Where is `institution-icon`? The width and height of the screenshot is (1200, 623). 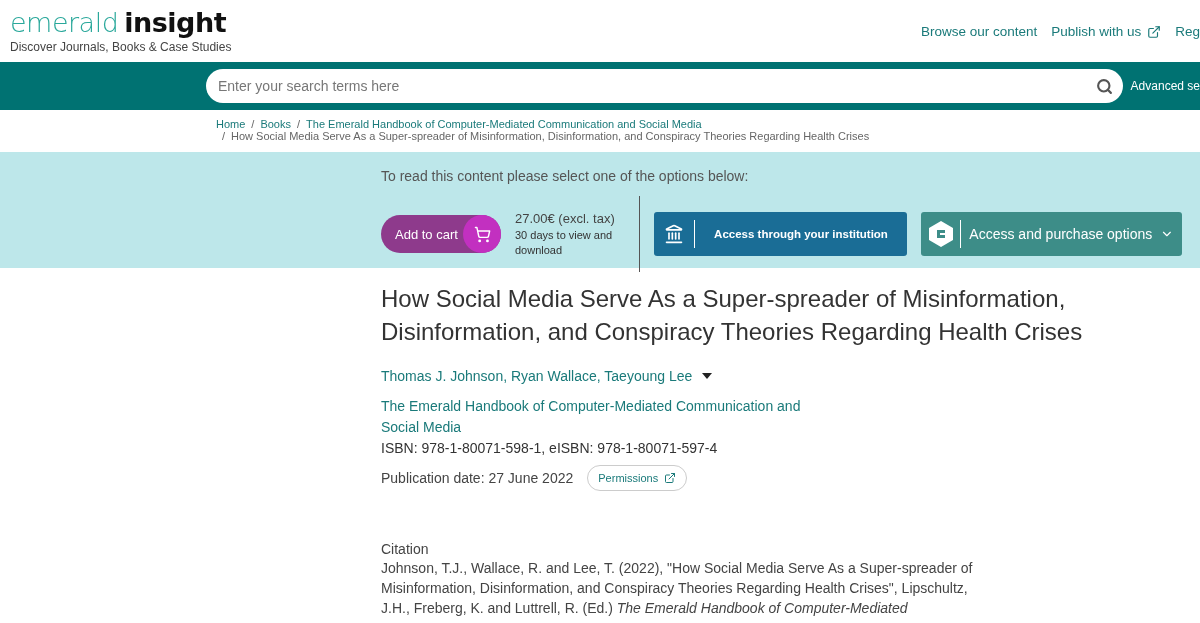 institution-icon is located at coordinates (674, 234).